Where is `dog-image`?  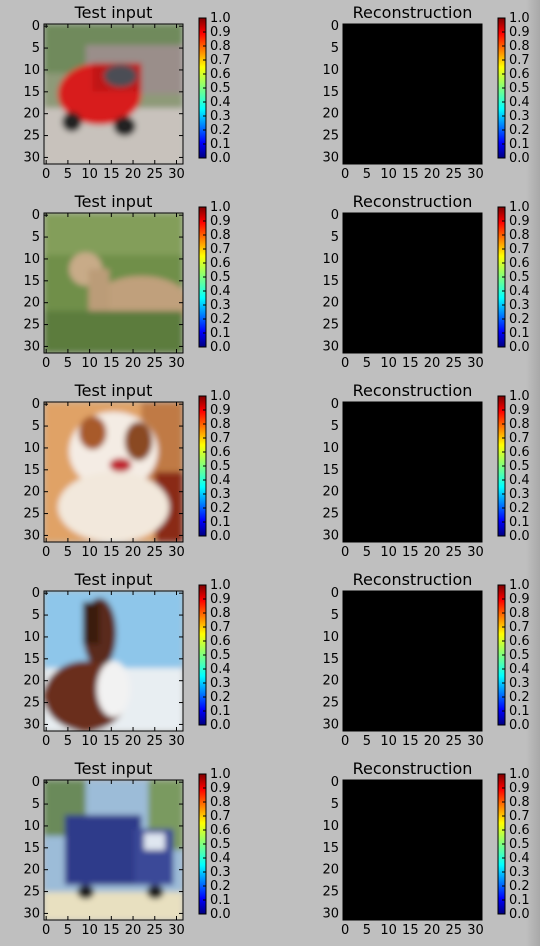
dog-image is located at coordinates (113, 472).